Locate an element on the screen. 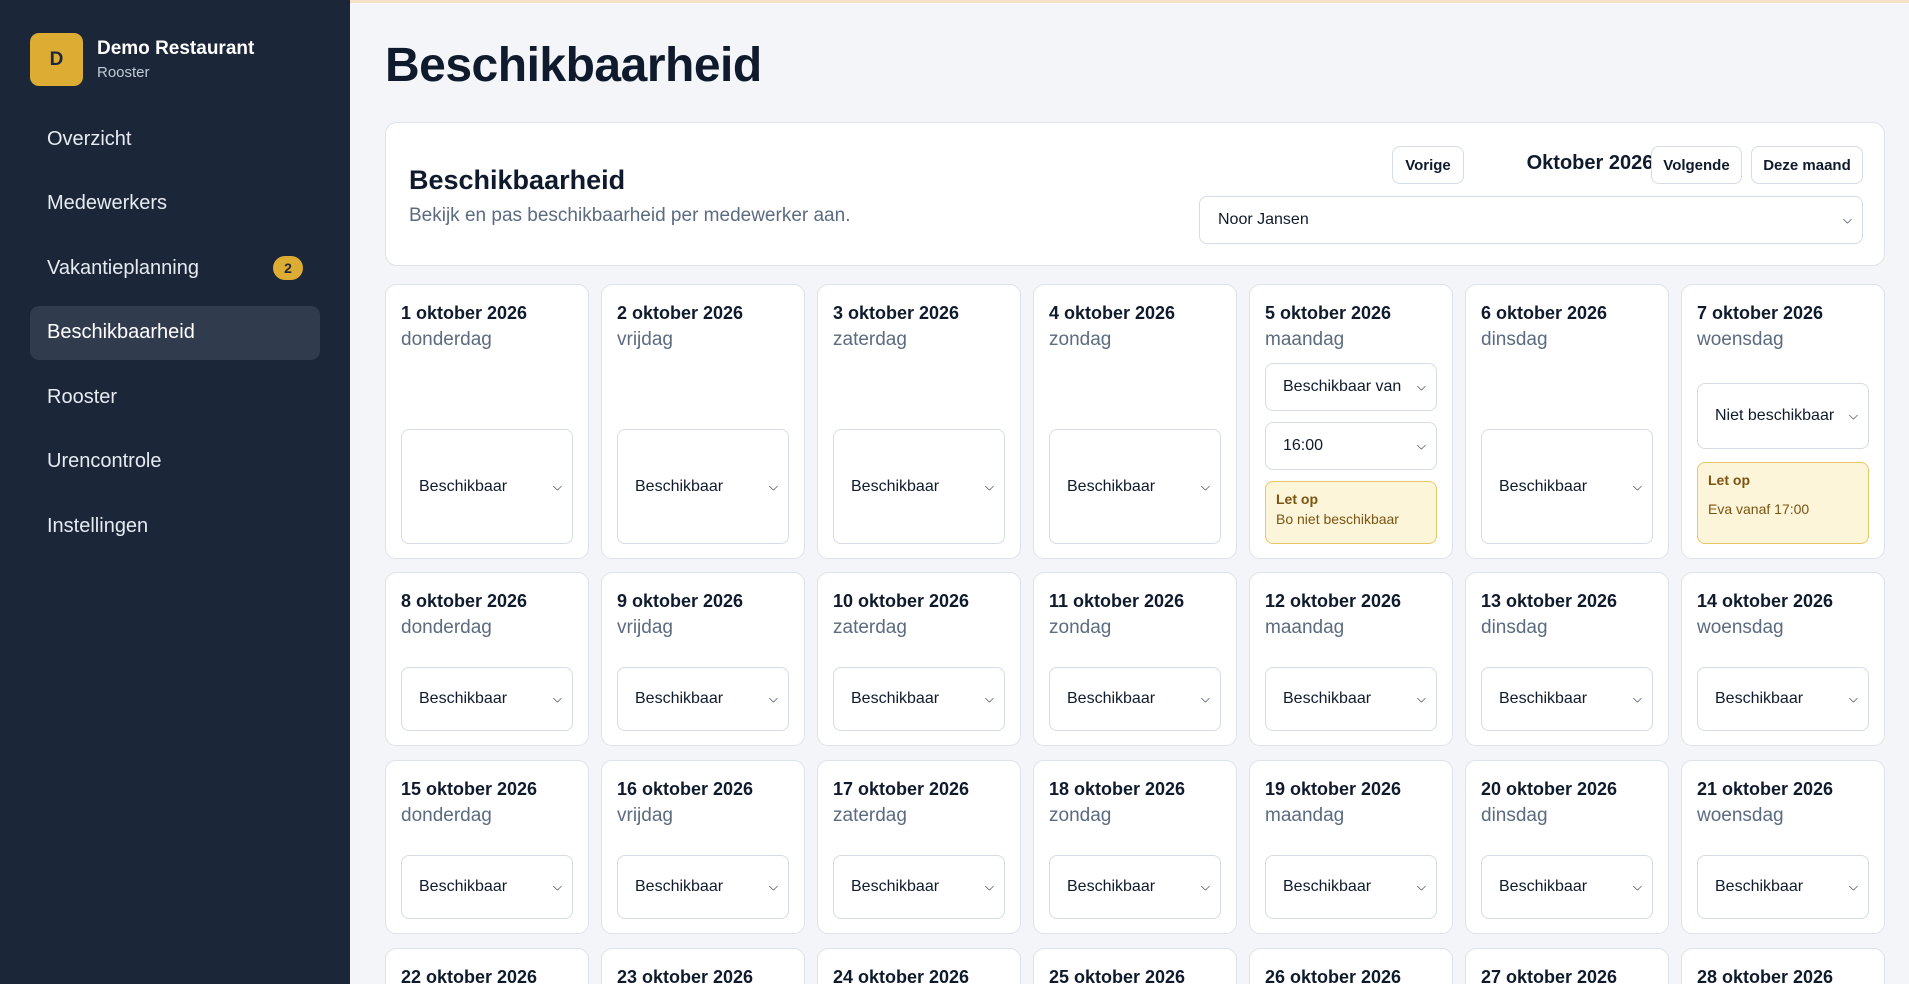  brand-text: Demo Restaurant Rooster is located at coordinates (175, 59).